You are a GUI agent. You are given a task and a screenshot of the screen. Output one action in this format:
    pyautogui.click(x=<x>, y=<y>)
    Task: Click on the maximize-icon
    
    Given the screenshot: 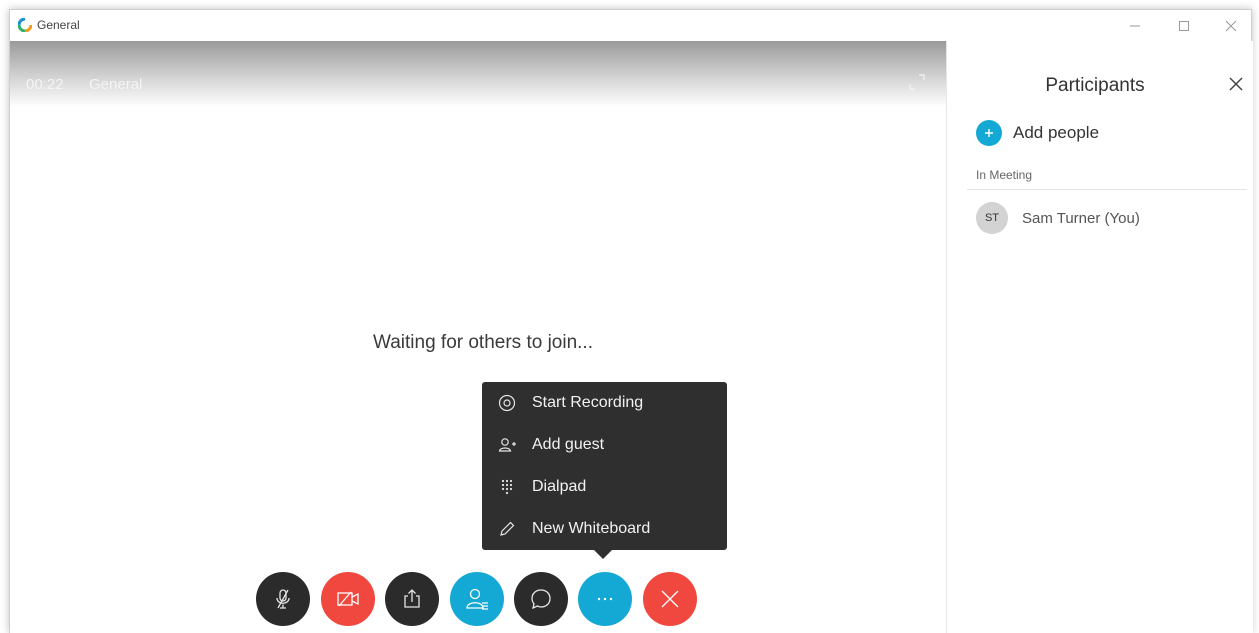 What is the action you would take?
    pyautogui.click(x=1184, y=26)
    